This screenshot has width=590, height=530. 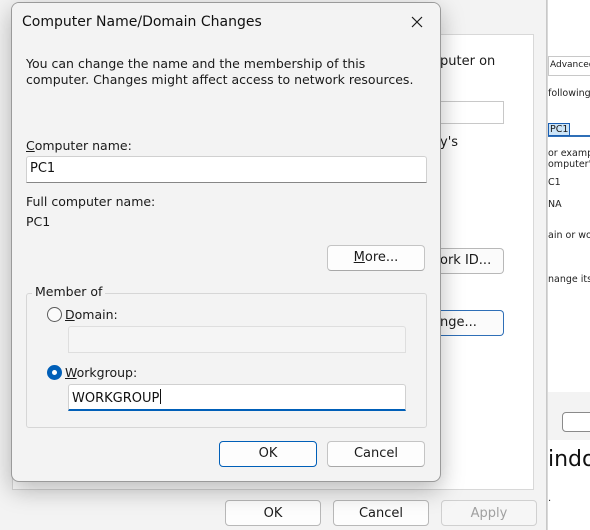 What do you see at coordinates (54, 314) in the screenshot?
I see `domain-radio` at bounding box center [54, 314].